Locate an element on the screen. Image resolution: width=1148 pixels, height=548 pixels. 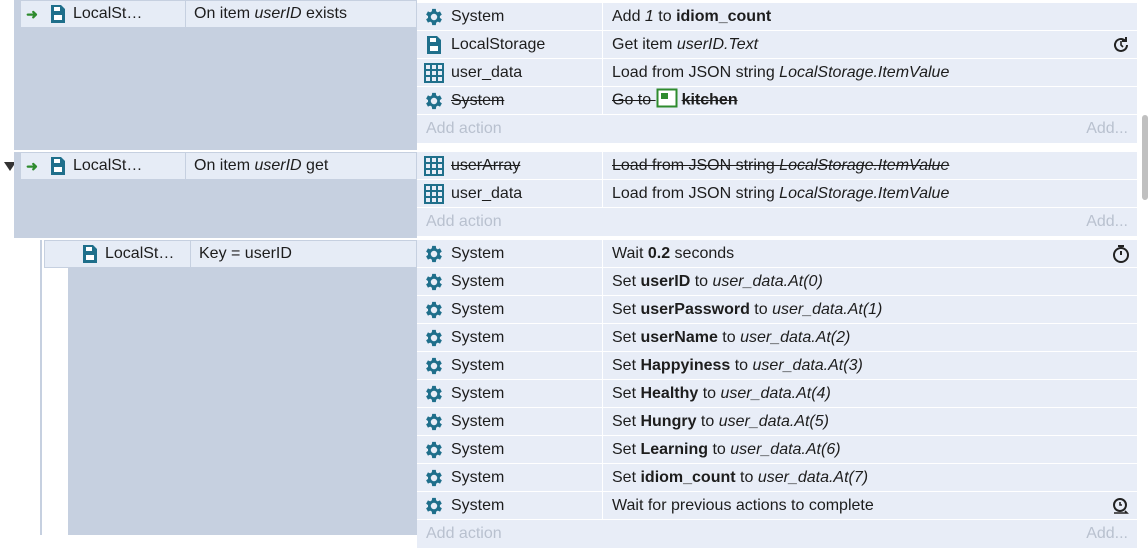
action-object: userArray is located at coordinates (510, 165).